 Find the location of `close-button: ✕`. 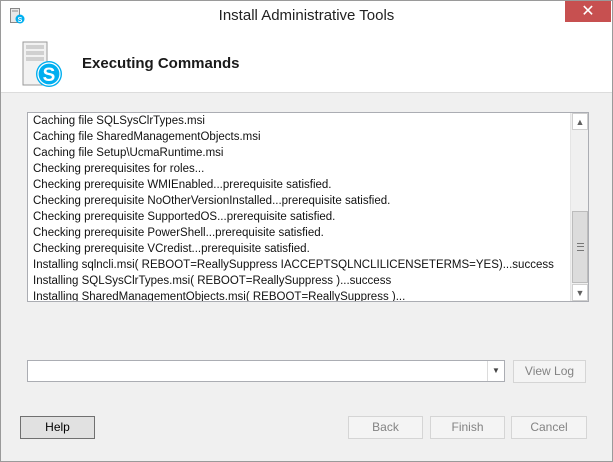

close-button: ✕ is located at coordinates (588, 11).